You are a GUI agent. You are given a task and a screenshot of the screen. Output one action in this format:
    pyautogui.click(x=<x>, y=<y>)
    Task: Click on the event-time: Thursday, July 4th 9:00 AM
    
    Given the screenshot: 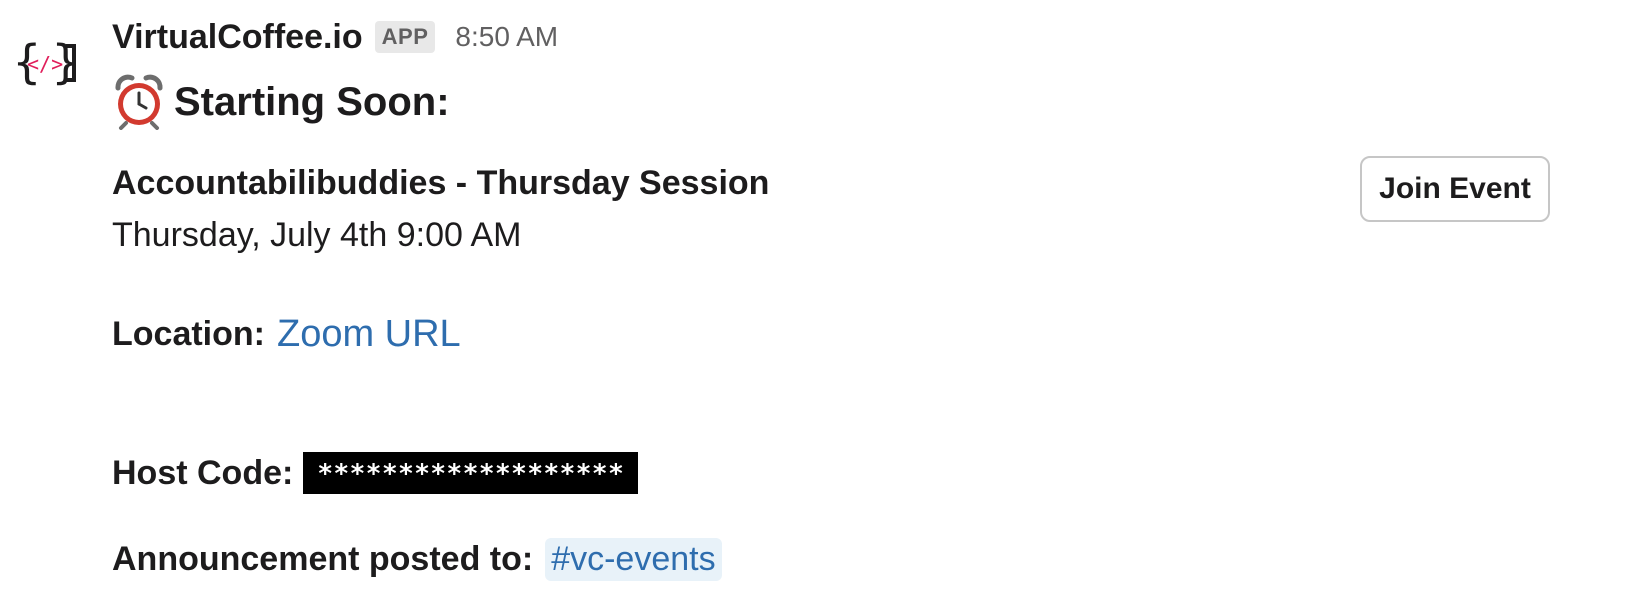 What is the action you would take?
    pyautogui.click(x=317, y=235)
    